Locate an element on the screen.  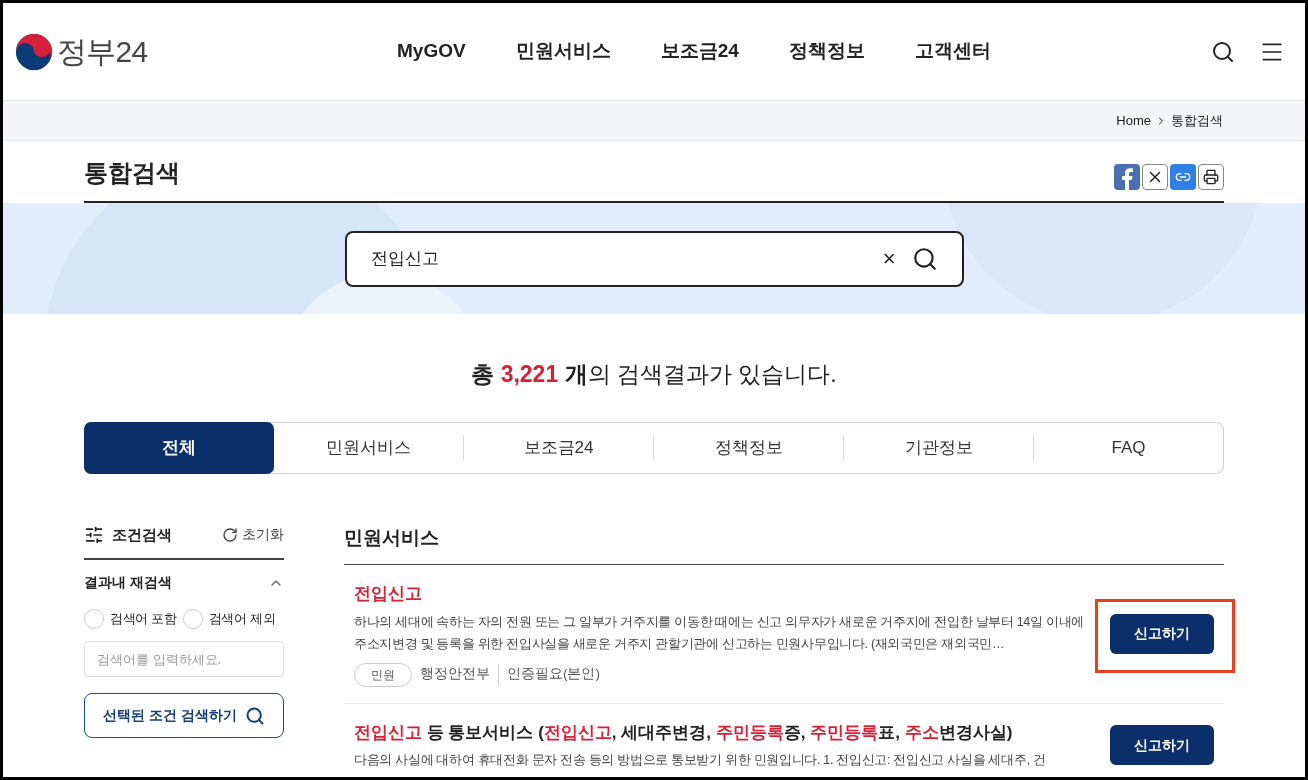
filter-title: 조건검색 is located at coordinates (142, 534).